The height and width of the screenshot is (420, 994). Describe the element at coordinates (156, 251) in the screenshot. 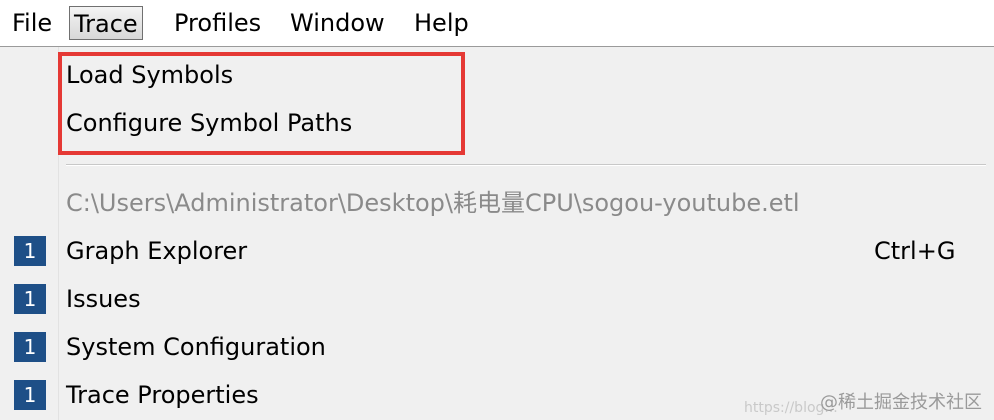

I see `graph-explorer-item: Graph Explorer` at that location.